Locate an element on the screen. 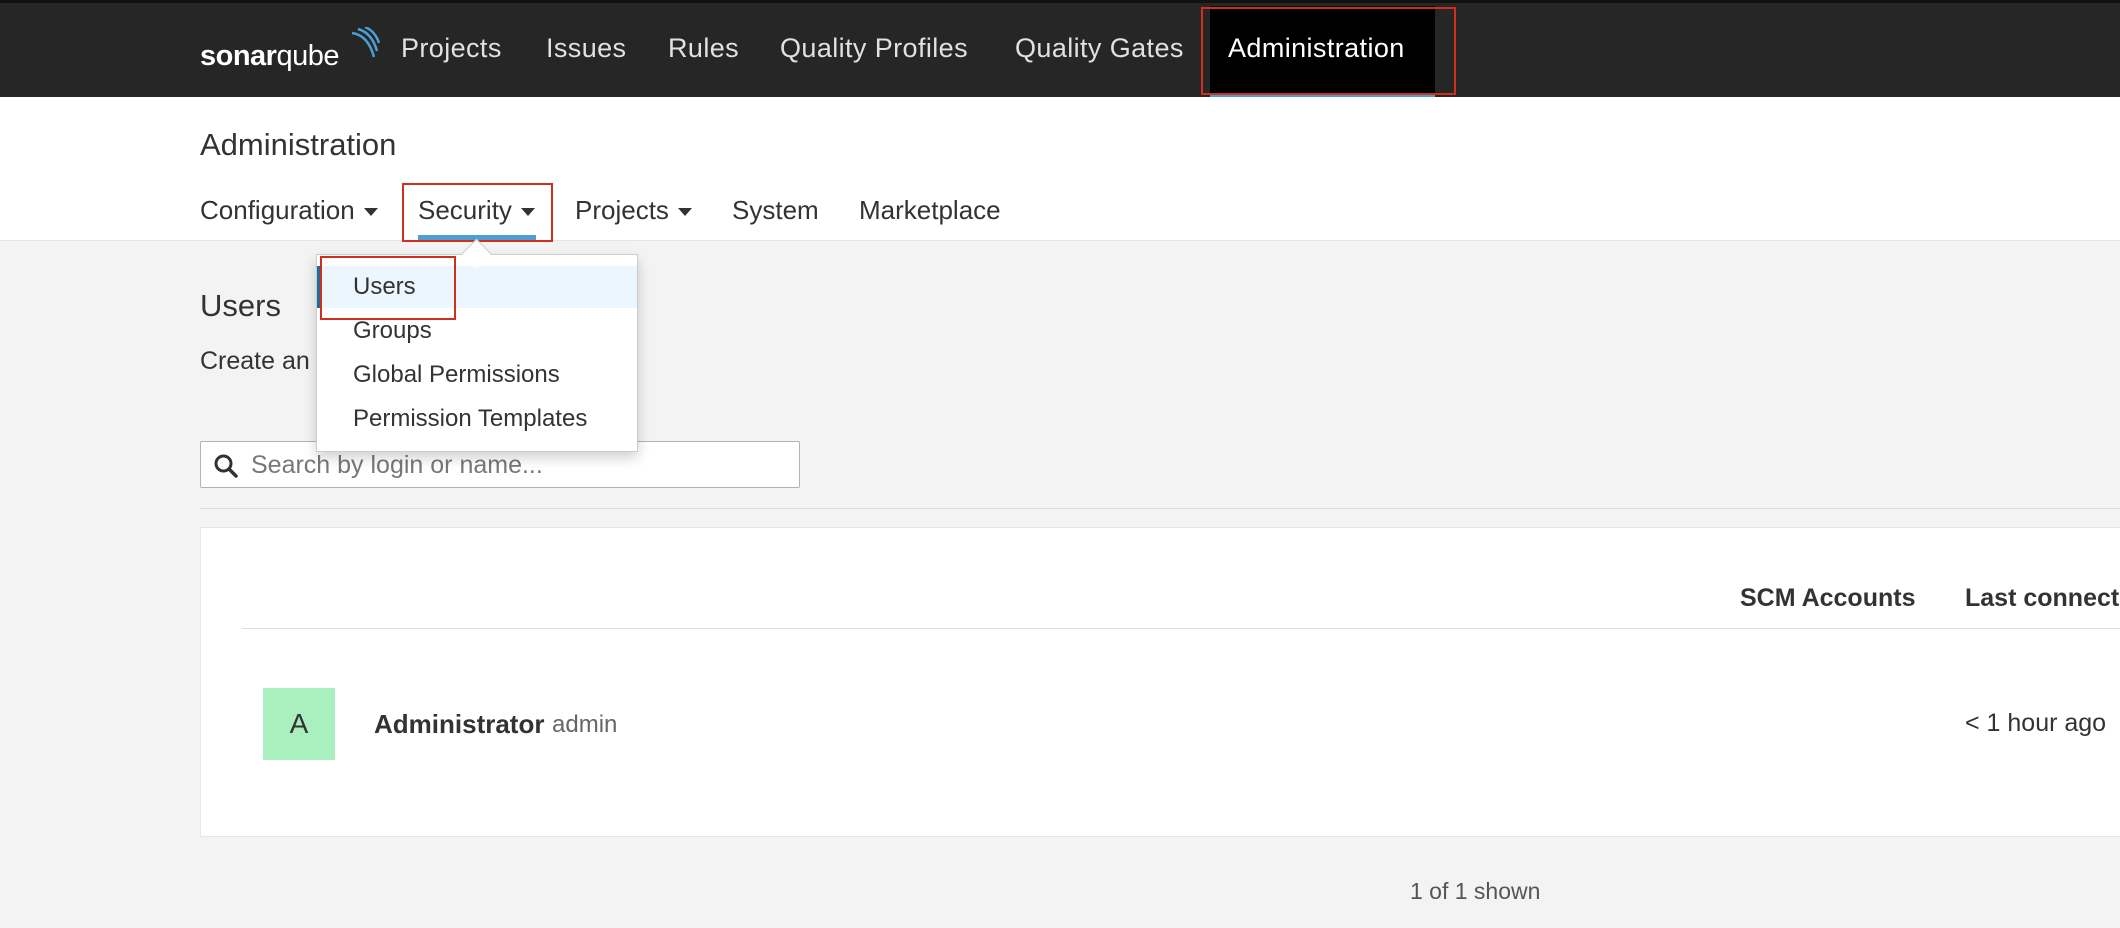 The width and height of the screenshot is (2120, 928). menu-item-users-label: Users is located at coordinates (384, 286).